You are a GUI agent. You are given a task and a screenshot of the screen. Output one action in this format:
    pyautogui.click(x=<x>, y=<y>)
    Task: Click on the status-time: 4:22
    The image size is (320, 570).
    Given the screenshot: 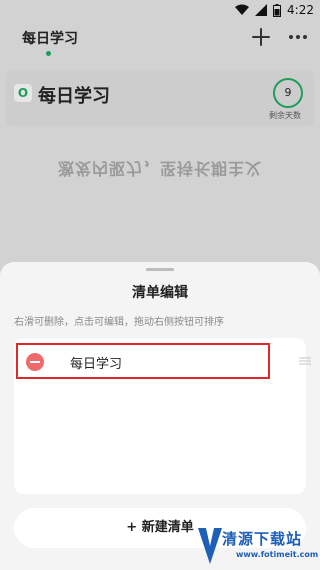 What is the action you would take?
    pyautogui.click(x=300, y=10)
    